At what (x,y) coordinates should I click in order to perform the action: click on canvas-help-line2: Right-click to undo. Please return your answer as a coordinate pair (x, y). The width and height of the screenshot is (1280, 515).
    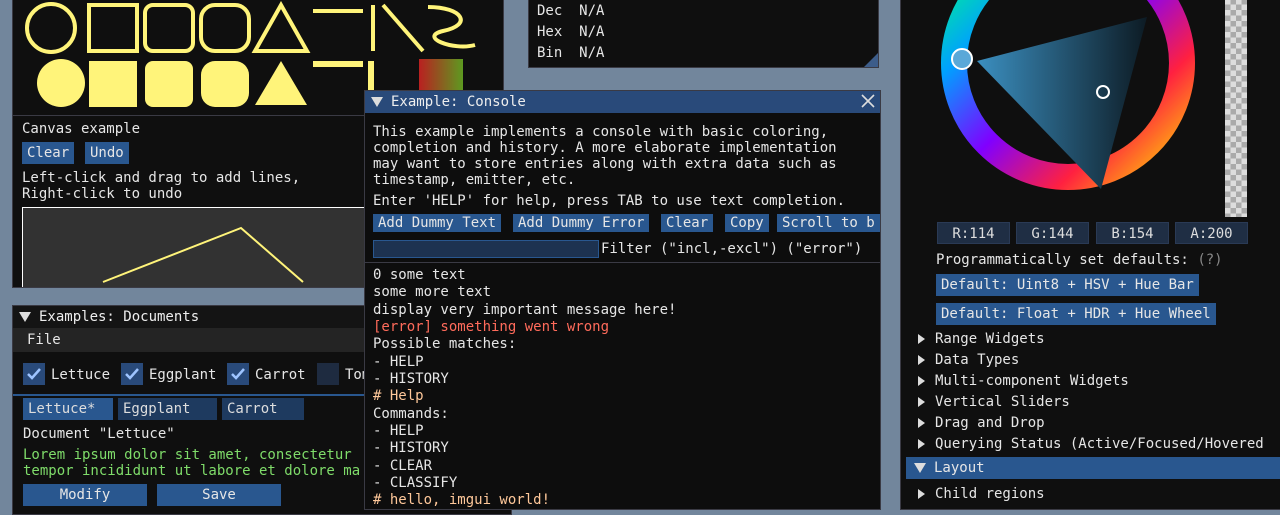
    Looking at the image, I should click on (102, 194).